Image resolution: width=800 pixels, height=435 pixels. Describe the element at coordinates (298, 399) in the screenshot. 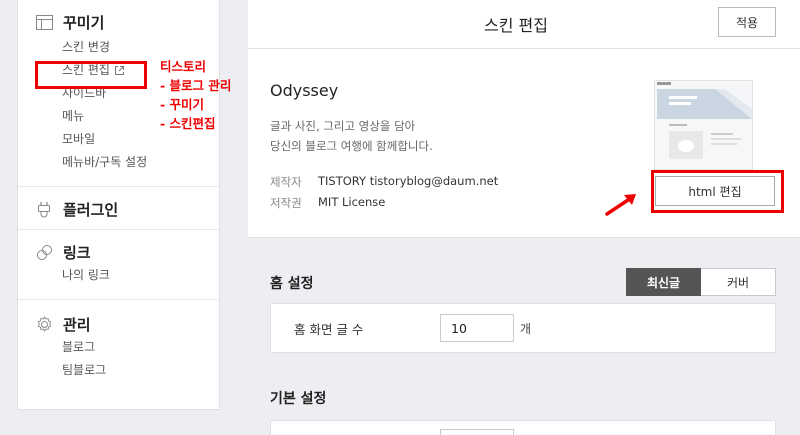

I see `basic-settings-title: 기본 설정` at that location.